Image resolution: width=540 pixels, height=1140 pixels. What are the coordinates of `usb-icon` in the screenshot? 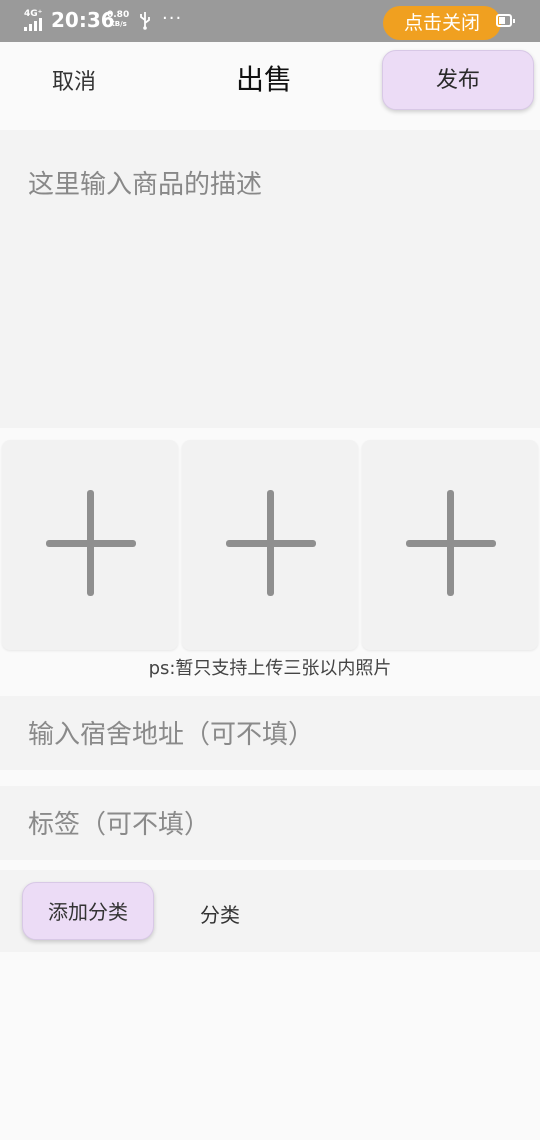 It's located at (145, 21).